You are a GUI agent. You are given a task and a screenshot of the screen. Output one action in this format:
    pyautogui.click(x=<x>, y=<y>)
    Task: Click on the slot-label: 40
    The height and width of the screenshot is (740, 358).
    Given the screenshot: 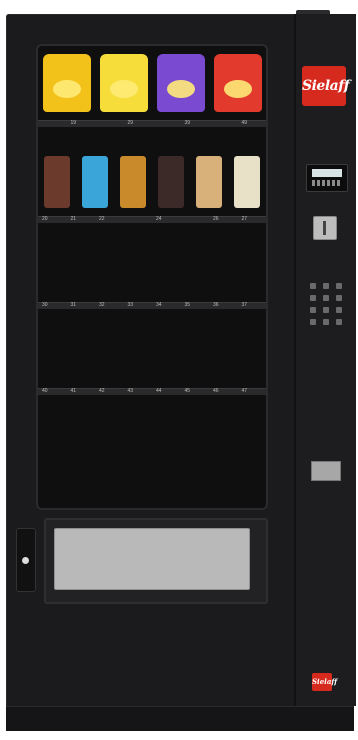 What is the action you would take?
    pyautogui.click(x=45, y=391)
    